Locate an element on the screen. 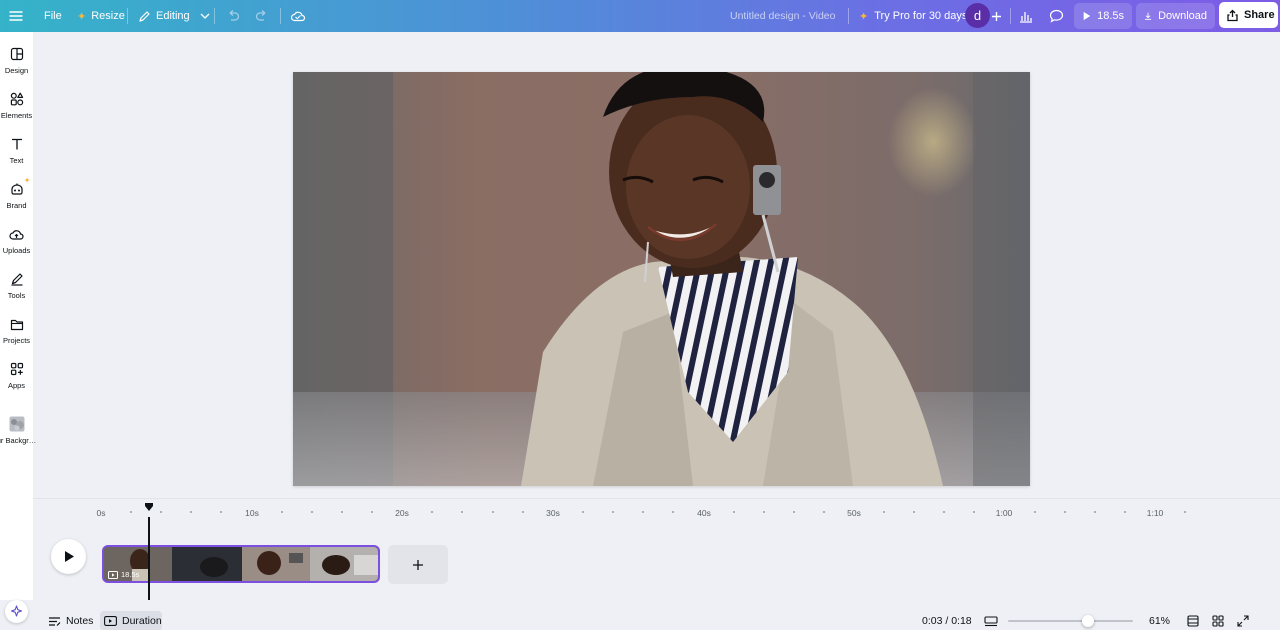  clip-thumbnails is located at coordinates (241, 564).